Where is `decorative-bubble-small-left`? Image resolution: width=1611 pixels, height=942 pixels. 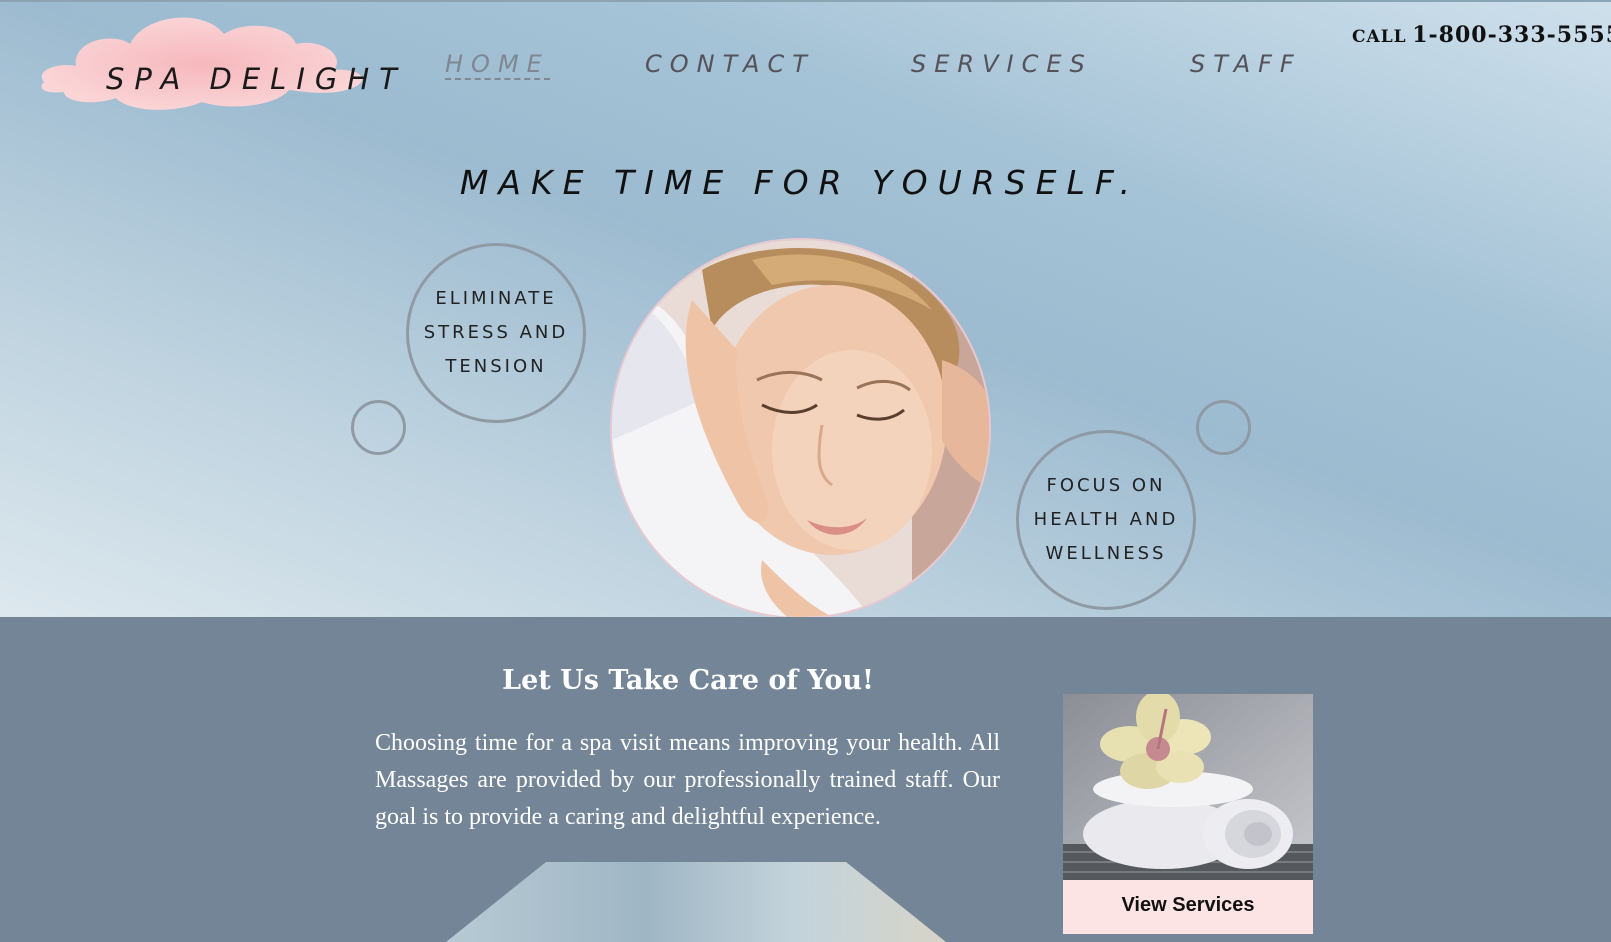 decorative-bubble-small-left is located at coordinates (378, 427).